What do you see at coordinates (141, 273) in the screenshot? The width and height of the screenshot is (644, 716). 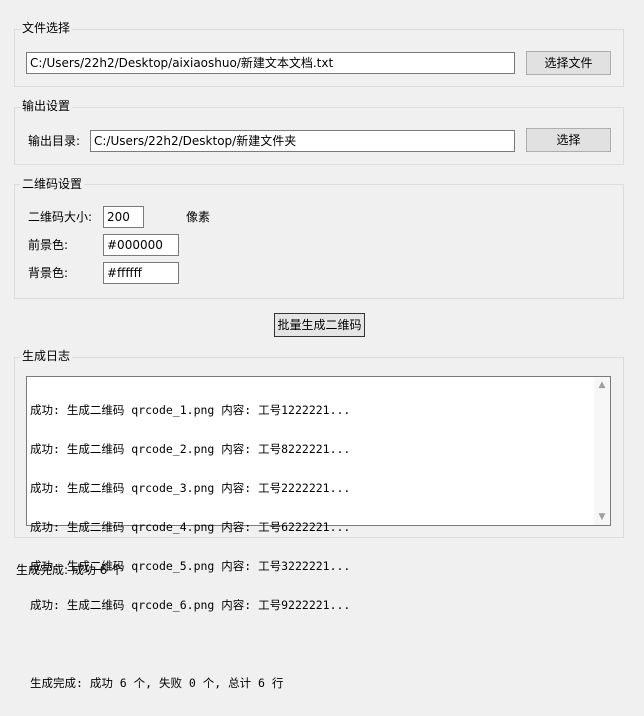 I see `bg-color-input: #ffffff` at bounding box center [141, 273].